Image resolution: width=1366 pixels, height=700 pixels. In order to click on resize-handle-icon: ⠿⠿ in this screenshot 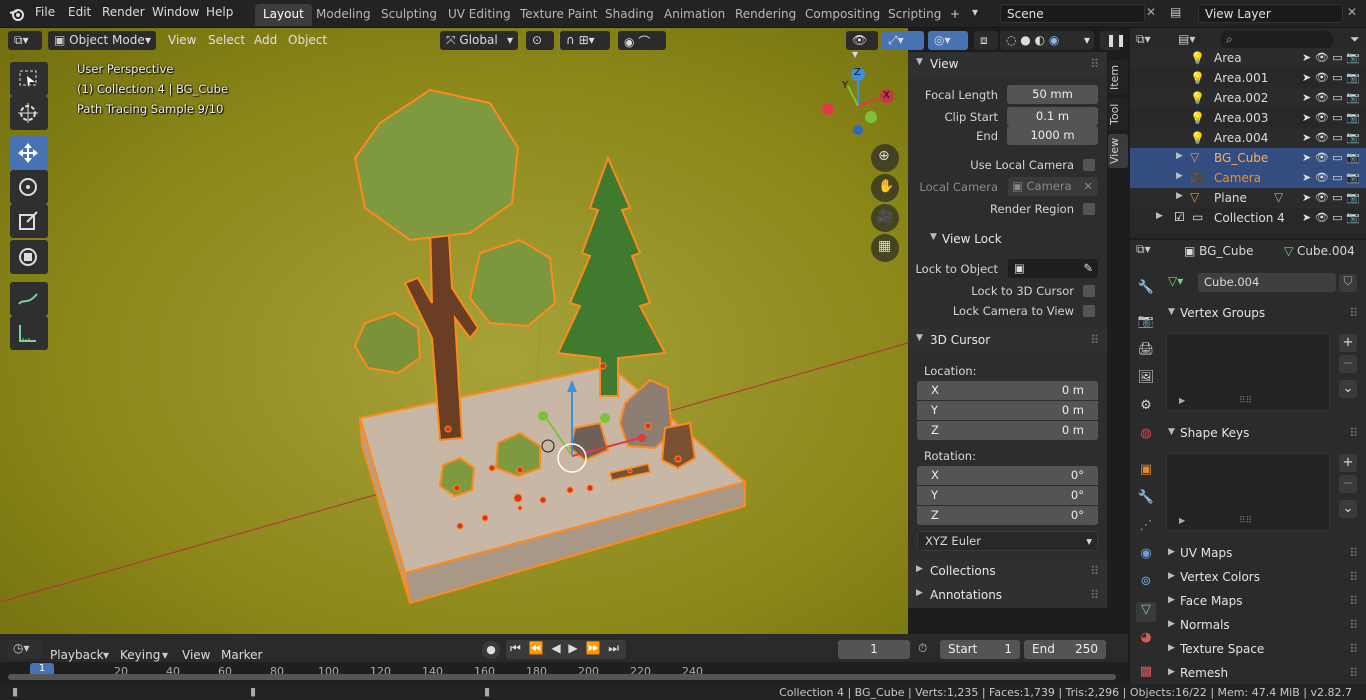, I will do `click(1245, 401)`.